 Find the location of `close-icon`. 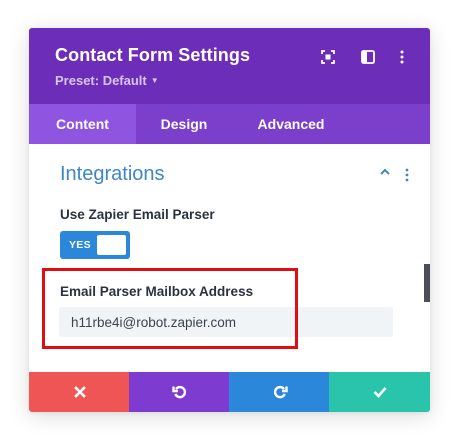

close-icon is located at coordinates (79, 392).